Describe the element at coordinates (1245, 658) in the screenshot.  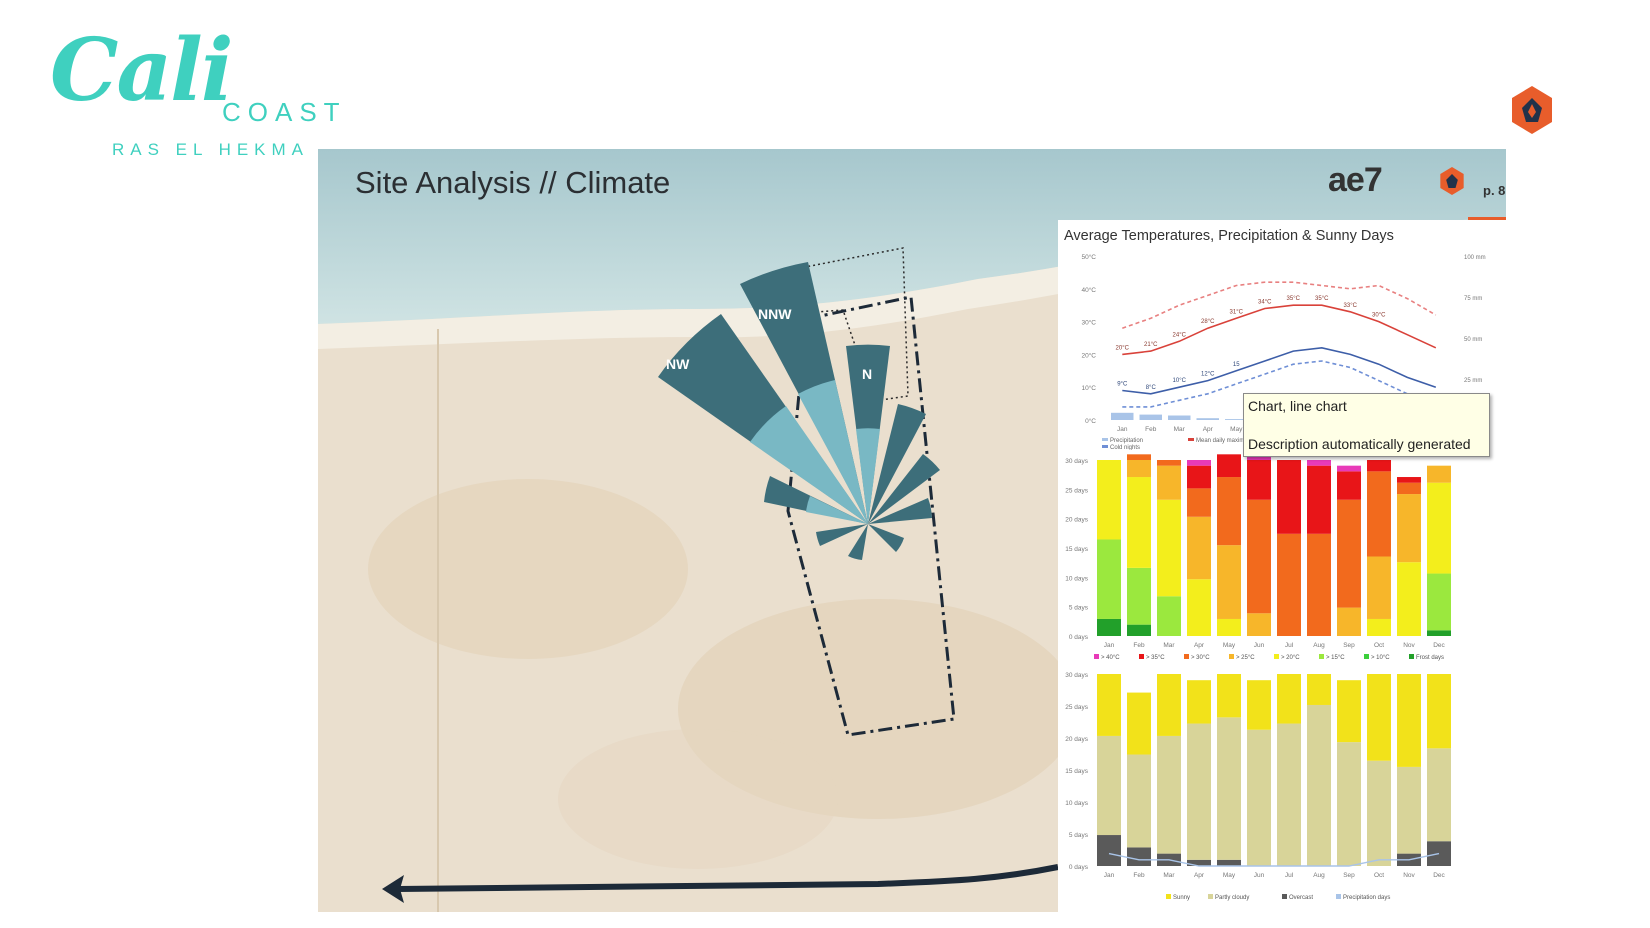
I see `legend-label: > 25°C` at that location.